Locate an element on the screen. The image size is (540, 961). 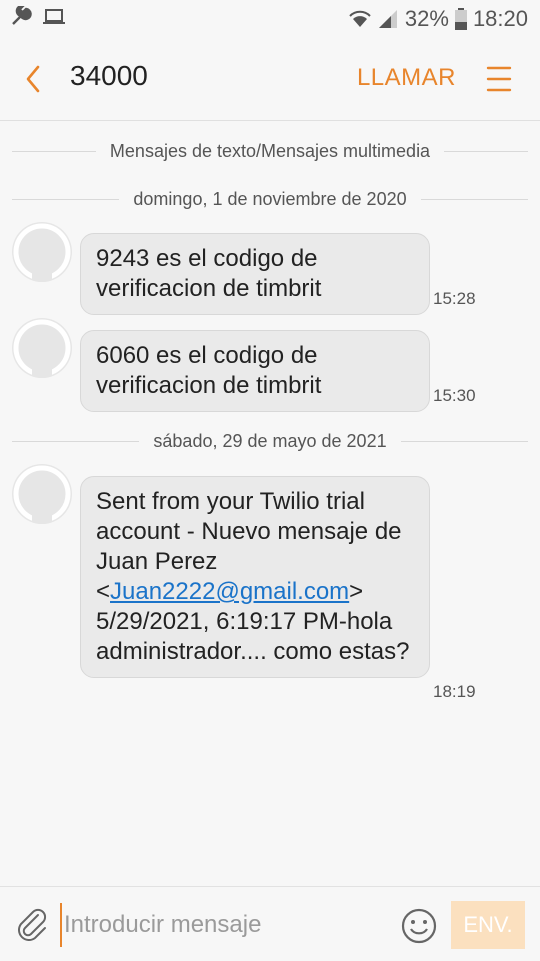
thread-type-label: Mensajes de texto/Mensajes multimedia is located at coordinates (270, 150).